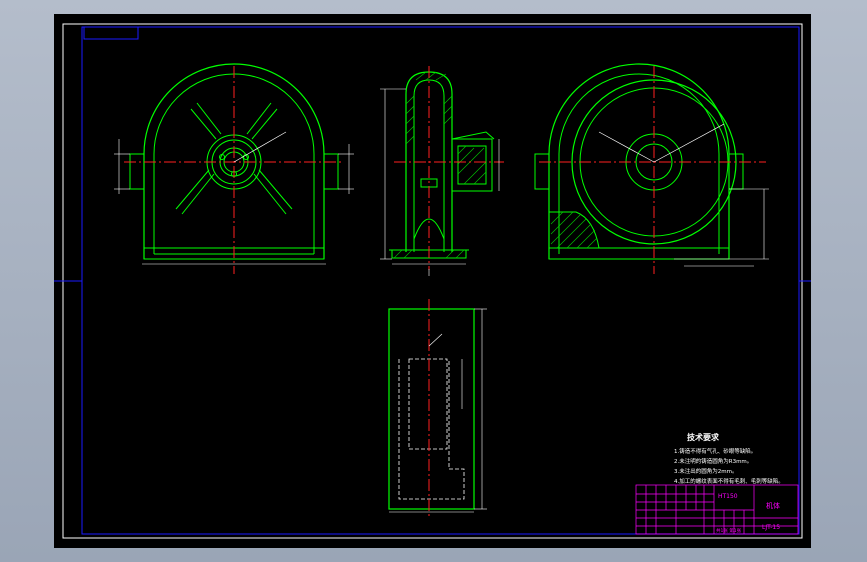 Image resolution: width=867 pixels, height=562 pixels. What do you see at coordinates (442, 171) in the screenshot?
I see `section-view` at bounding box center [442, 171].